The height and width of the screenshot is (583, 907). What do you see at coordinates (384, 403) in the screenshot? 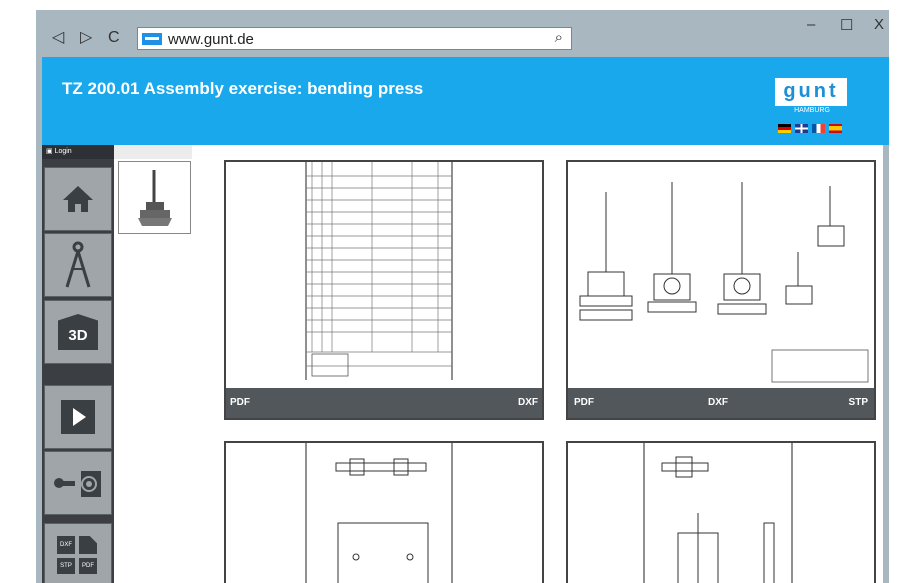
I see `card-footer: PDF DXF` at bounding box center [384, 403].